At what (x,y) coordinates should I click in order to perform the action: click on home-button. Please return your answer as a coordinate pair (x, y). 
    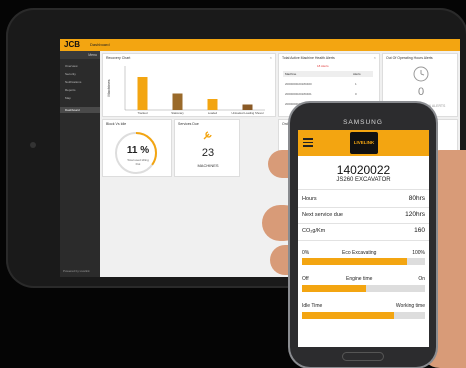
    Looking at the image, I should click on (363, 356).